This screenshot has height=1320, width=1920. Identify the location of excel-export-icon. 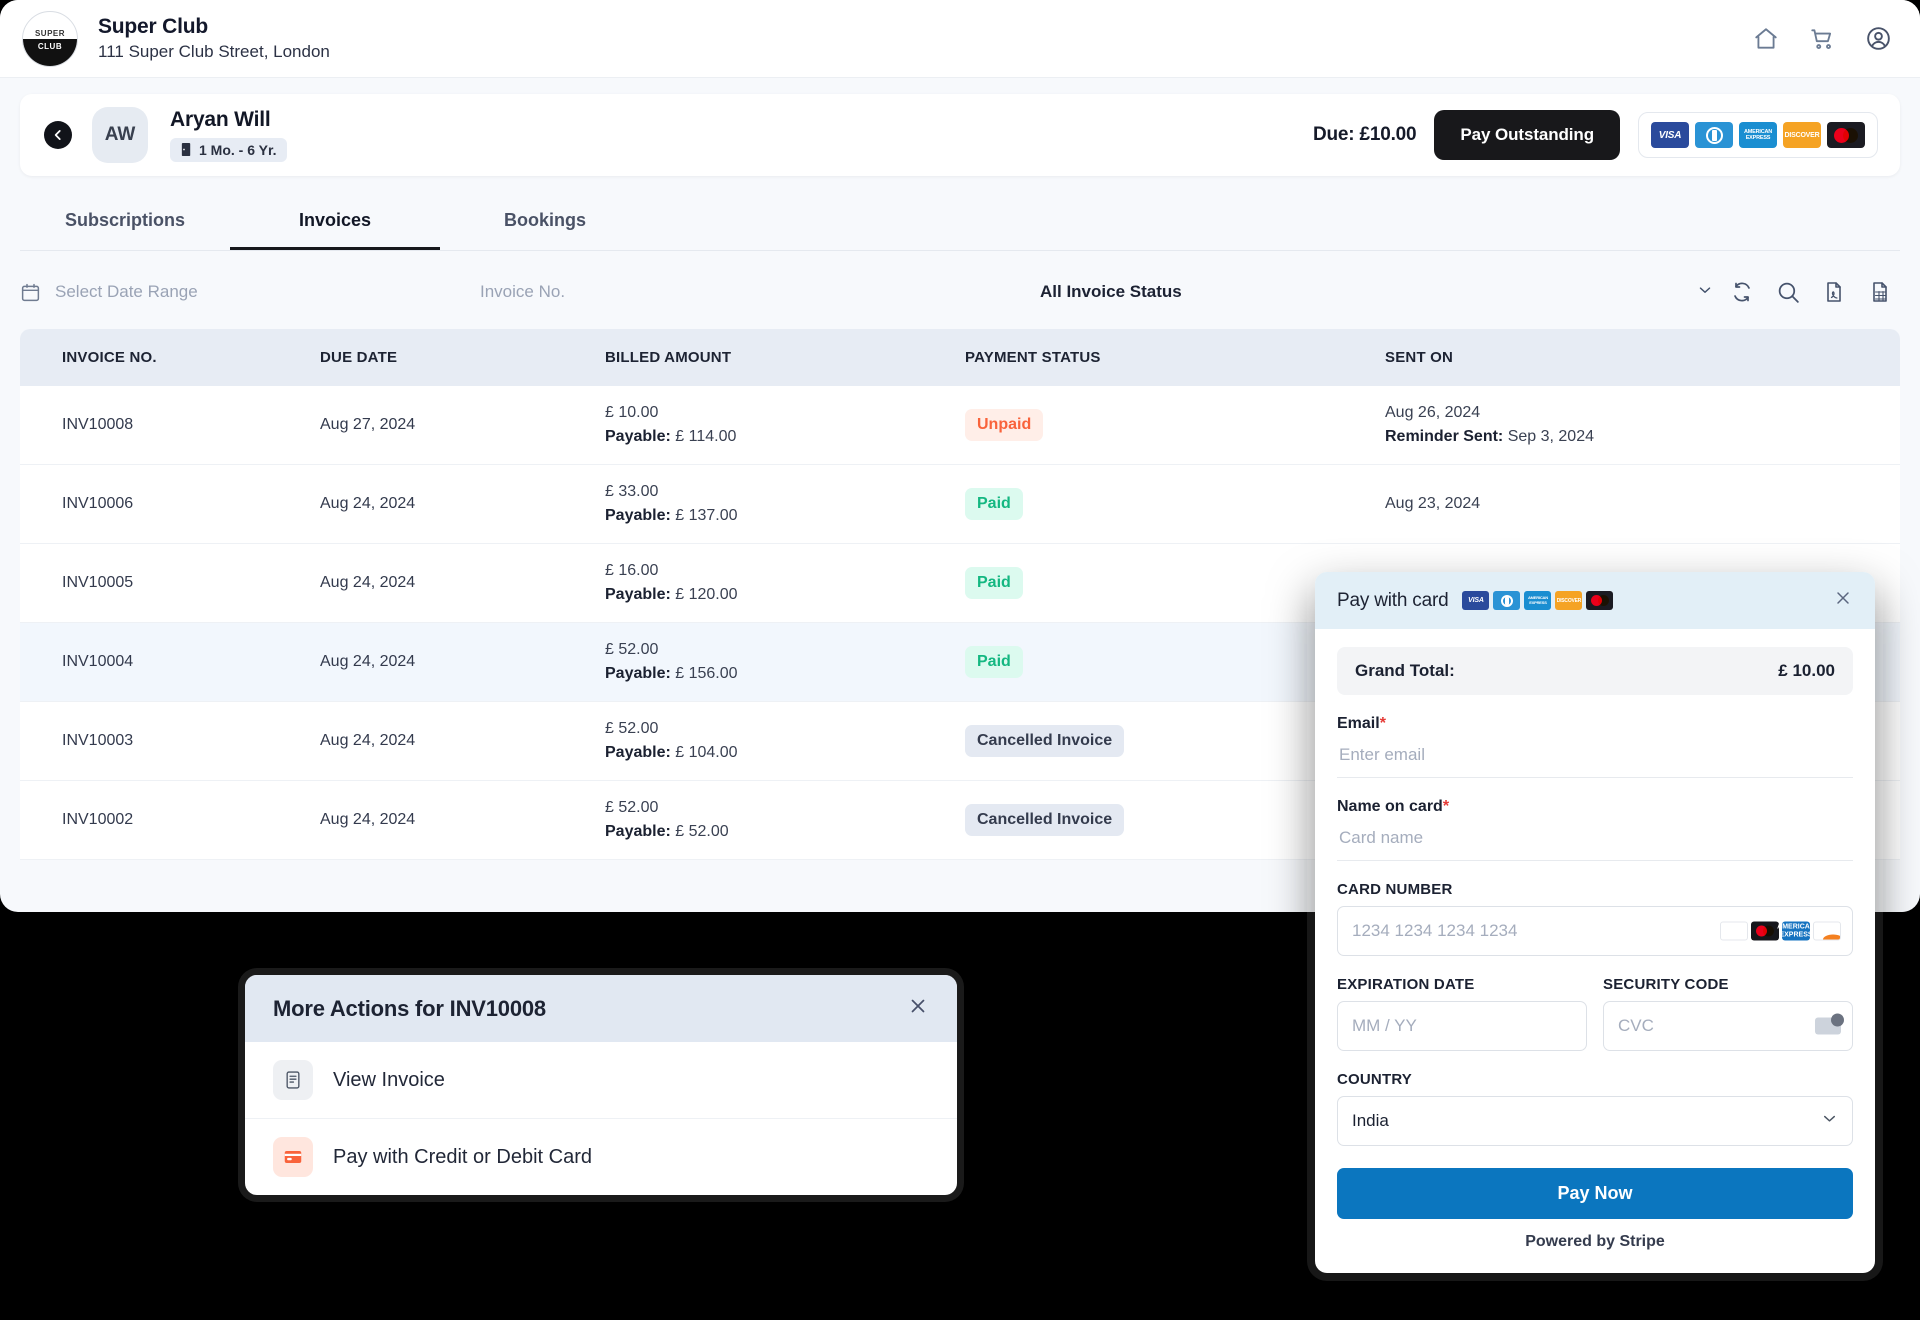
(1880, 292).